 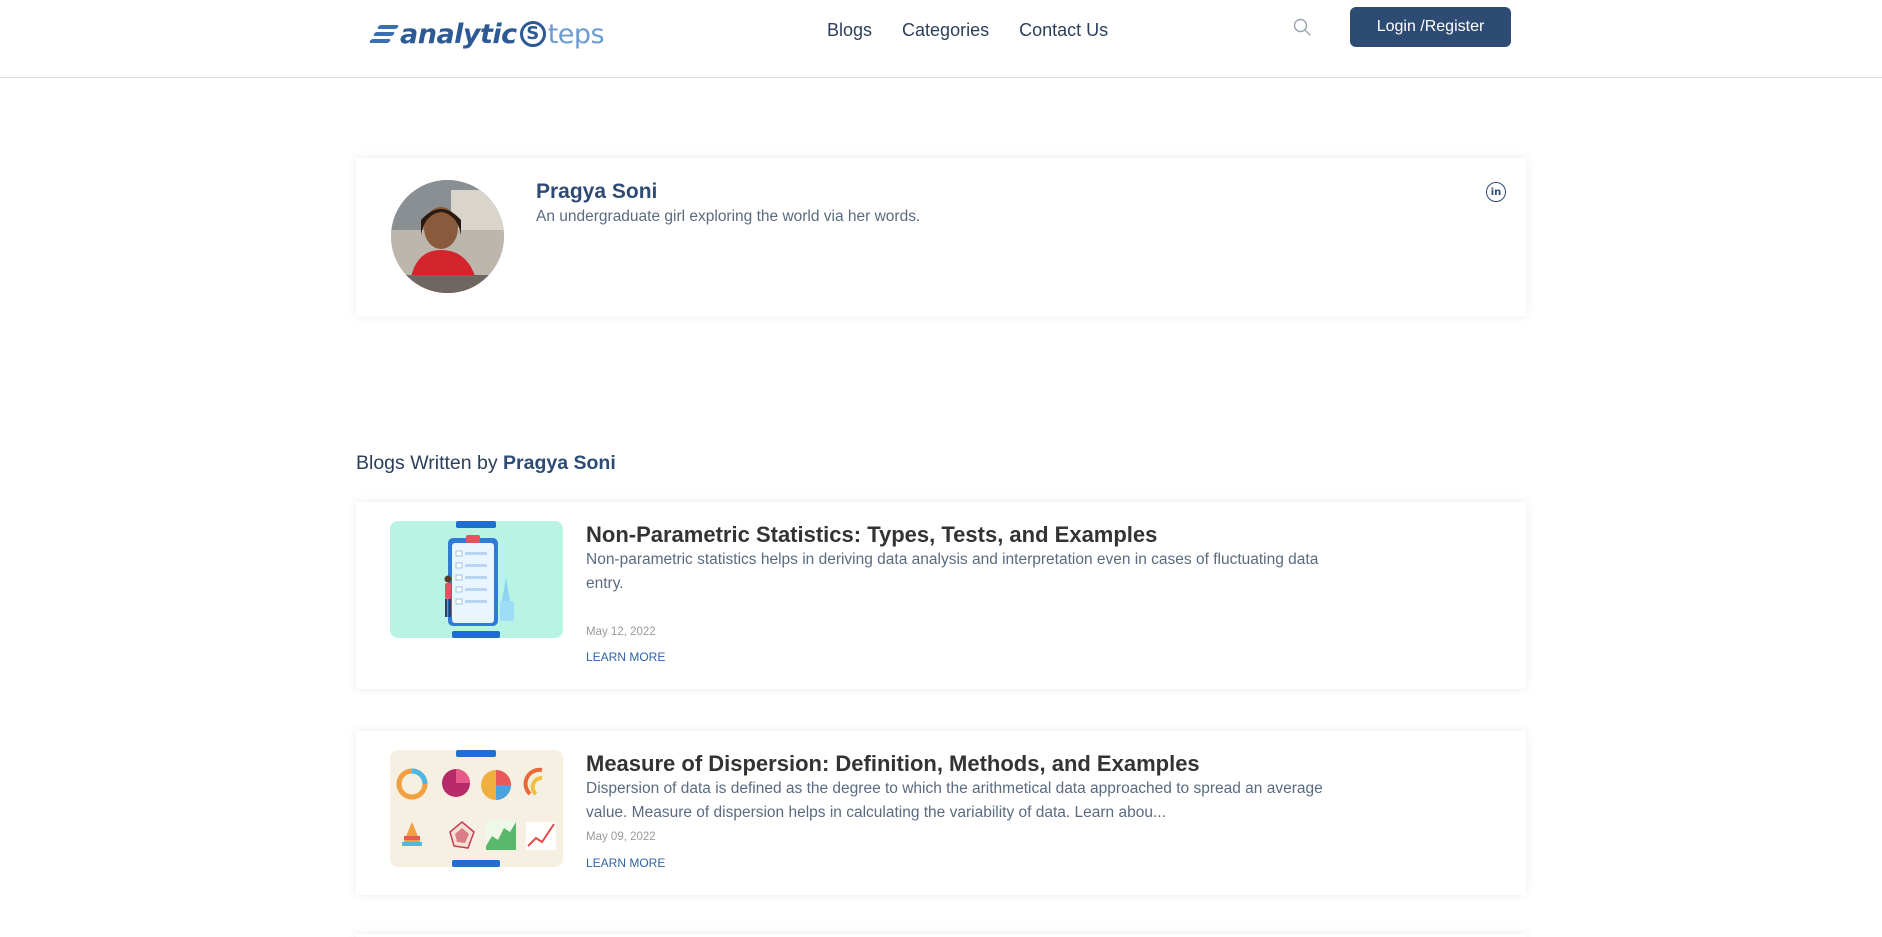 I want to click on main-nav: Blogs Categories Contact Us, so click(x=967, y=30).